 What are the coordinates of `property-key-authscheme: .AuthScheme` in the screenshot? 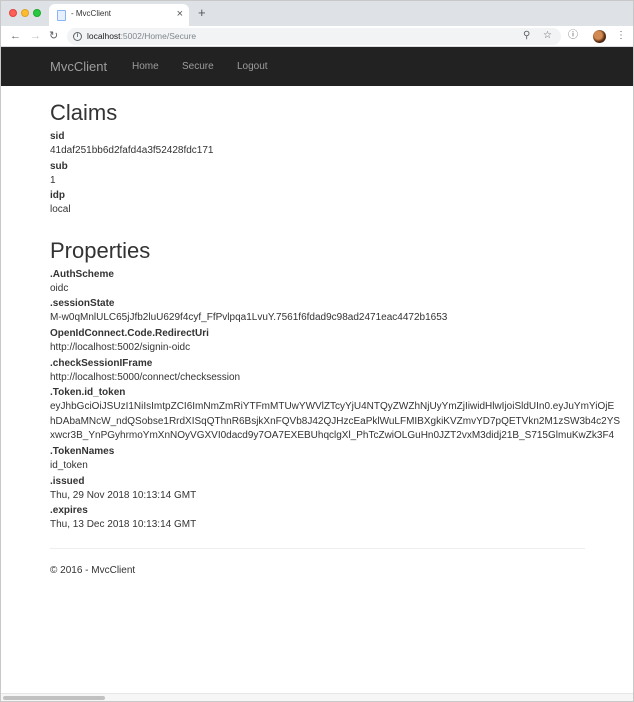 It's located at (82, 274).